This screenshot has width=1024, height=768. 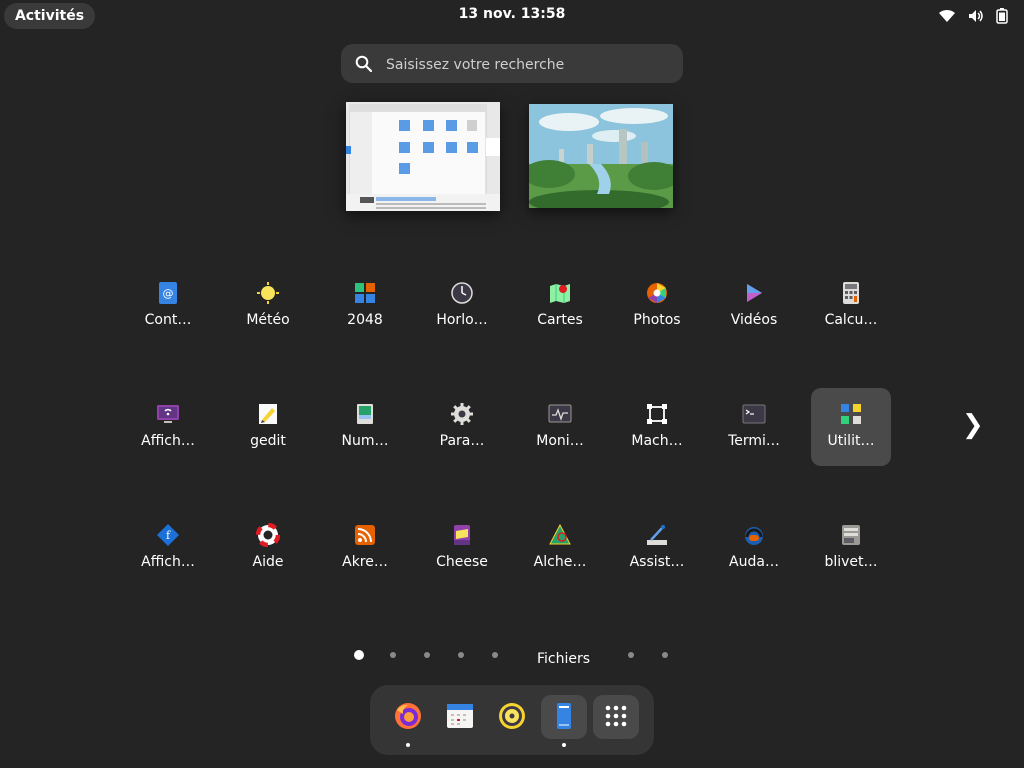 I want to click on system-monitor-icon, so click(x=560, y=414).